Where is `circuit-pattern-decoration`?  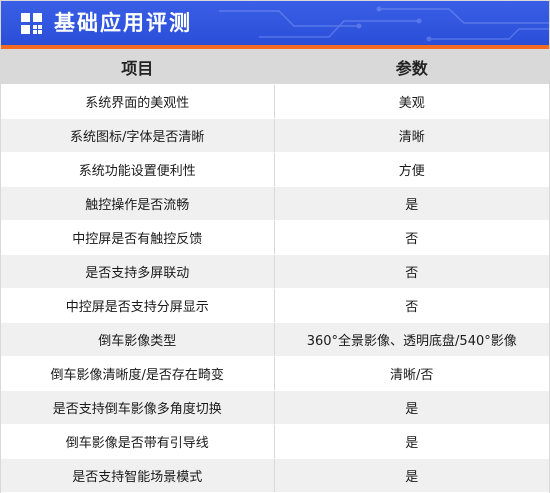 circuit-pattern-decoration is located at coordinates (384, 24).